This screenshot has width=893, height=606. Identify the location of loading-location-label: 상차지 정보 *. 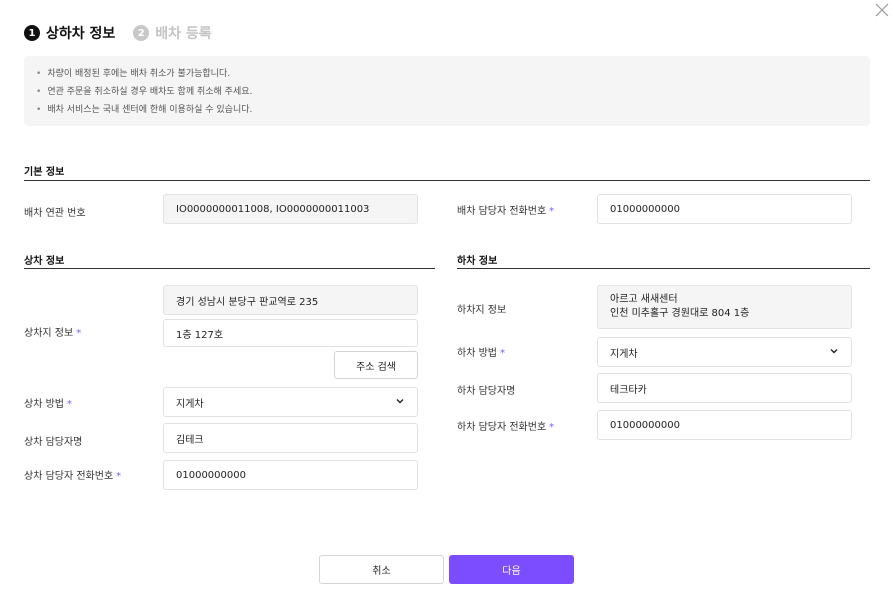
(52, 331).